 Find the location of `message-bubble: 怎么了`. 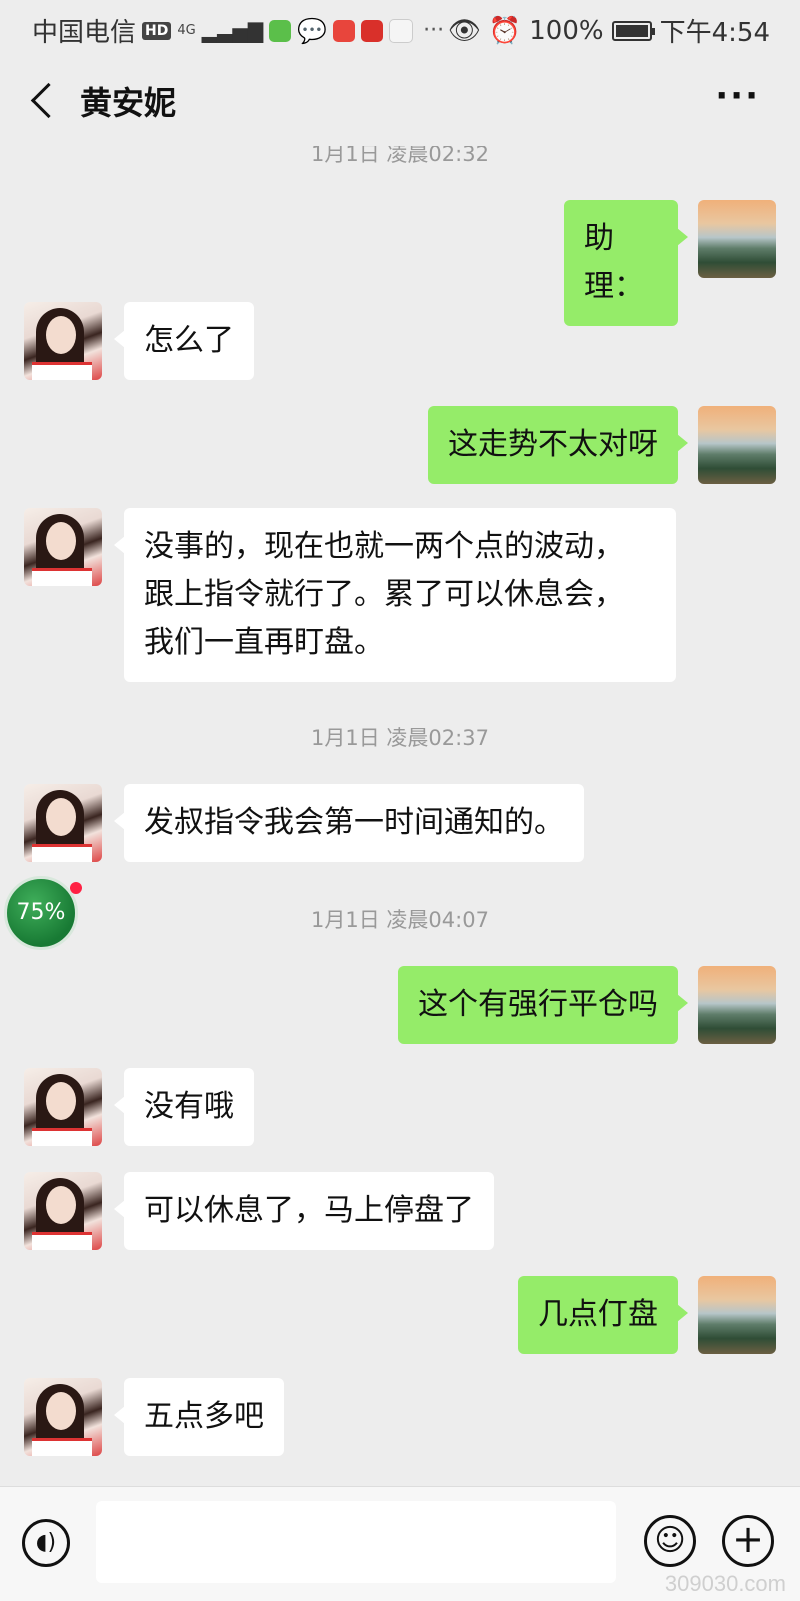

message-bubble: 怎么了 is located at coordinates (184, 341).